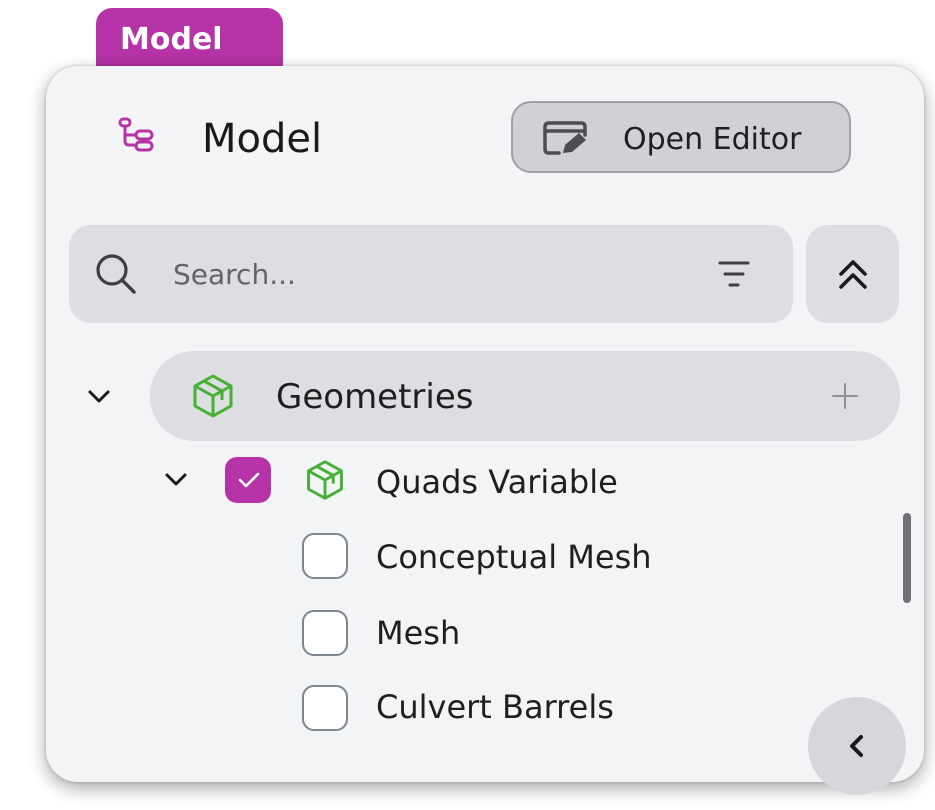 The image size is (935, 810). What do you see at coordinates (418, 633) in the screenshot?
I see `tree-child-label: Mesh` at bounding box center [418, 633].